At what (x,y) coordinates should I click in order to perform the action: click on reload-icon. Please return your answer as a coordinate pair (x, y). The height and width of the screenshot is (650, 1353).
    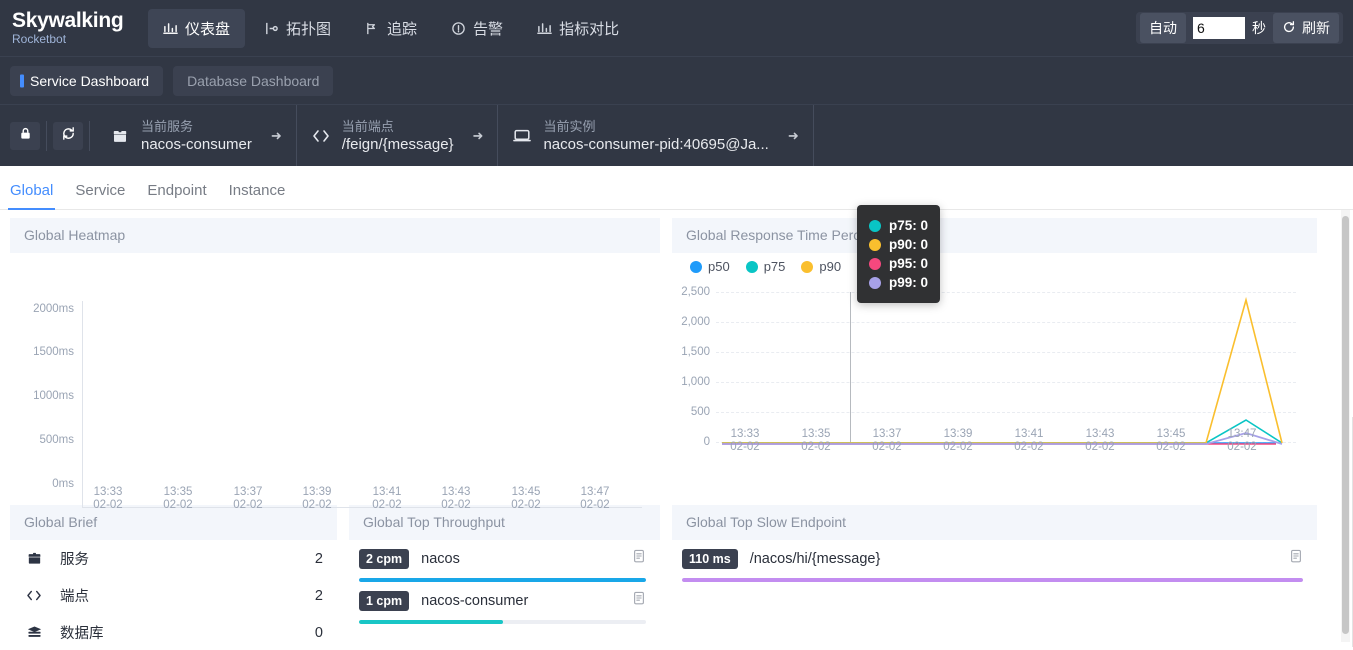
    Looking at the image, I should click on (68, 136).